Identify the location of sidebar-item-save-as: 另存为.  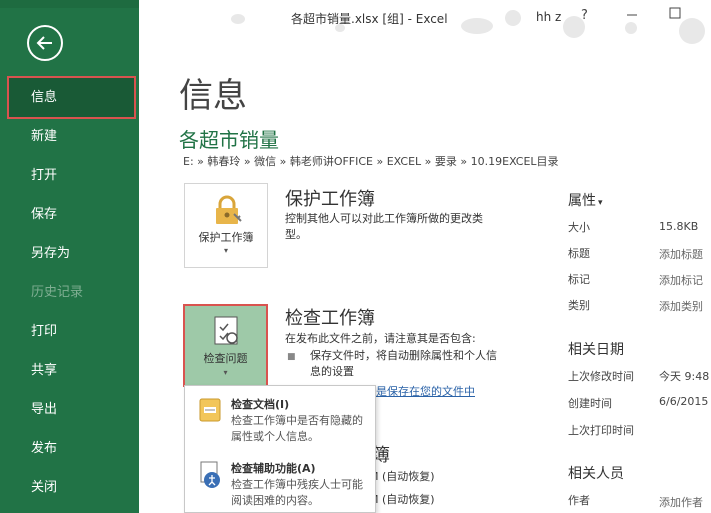
(69, 253).